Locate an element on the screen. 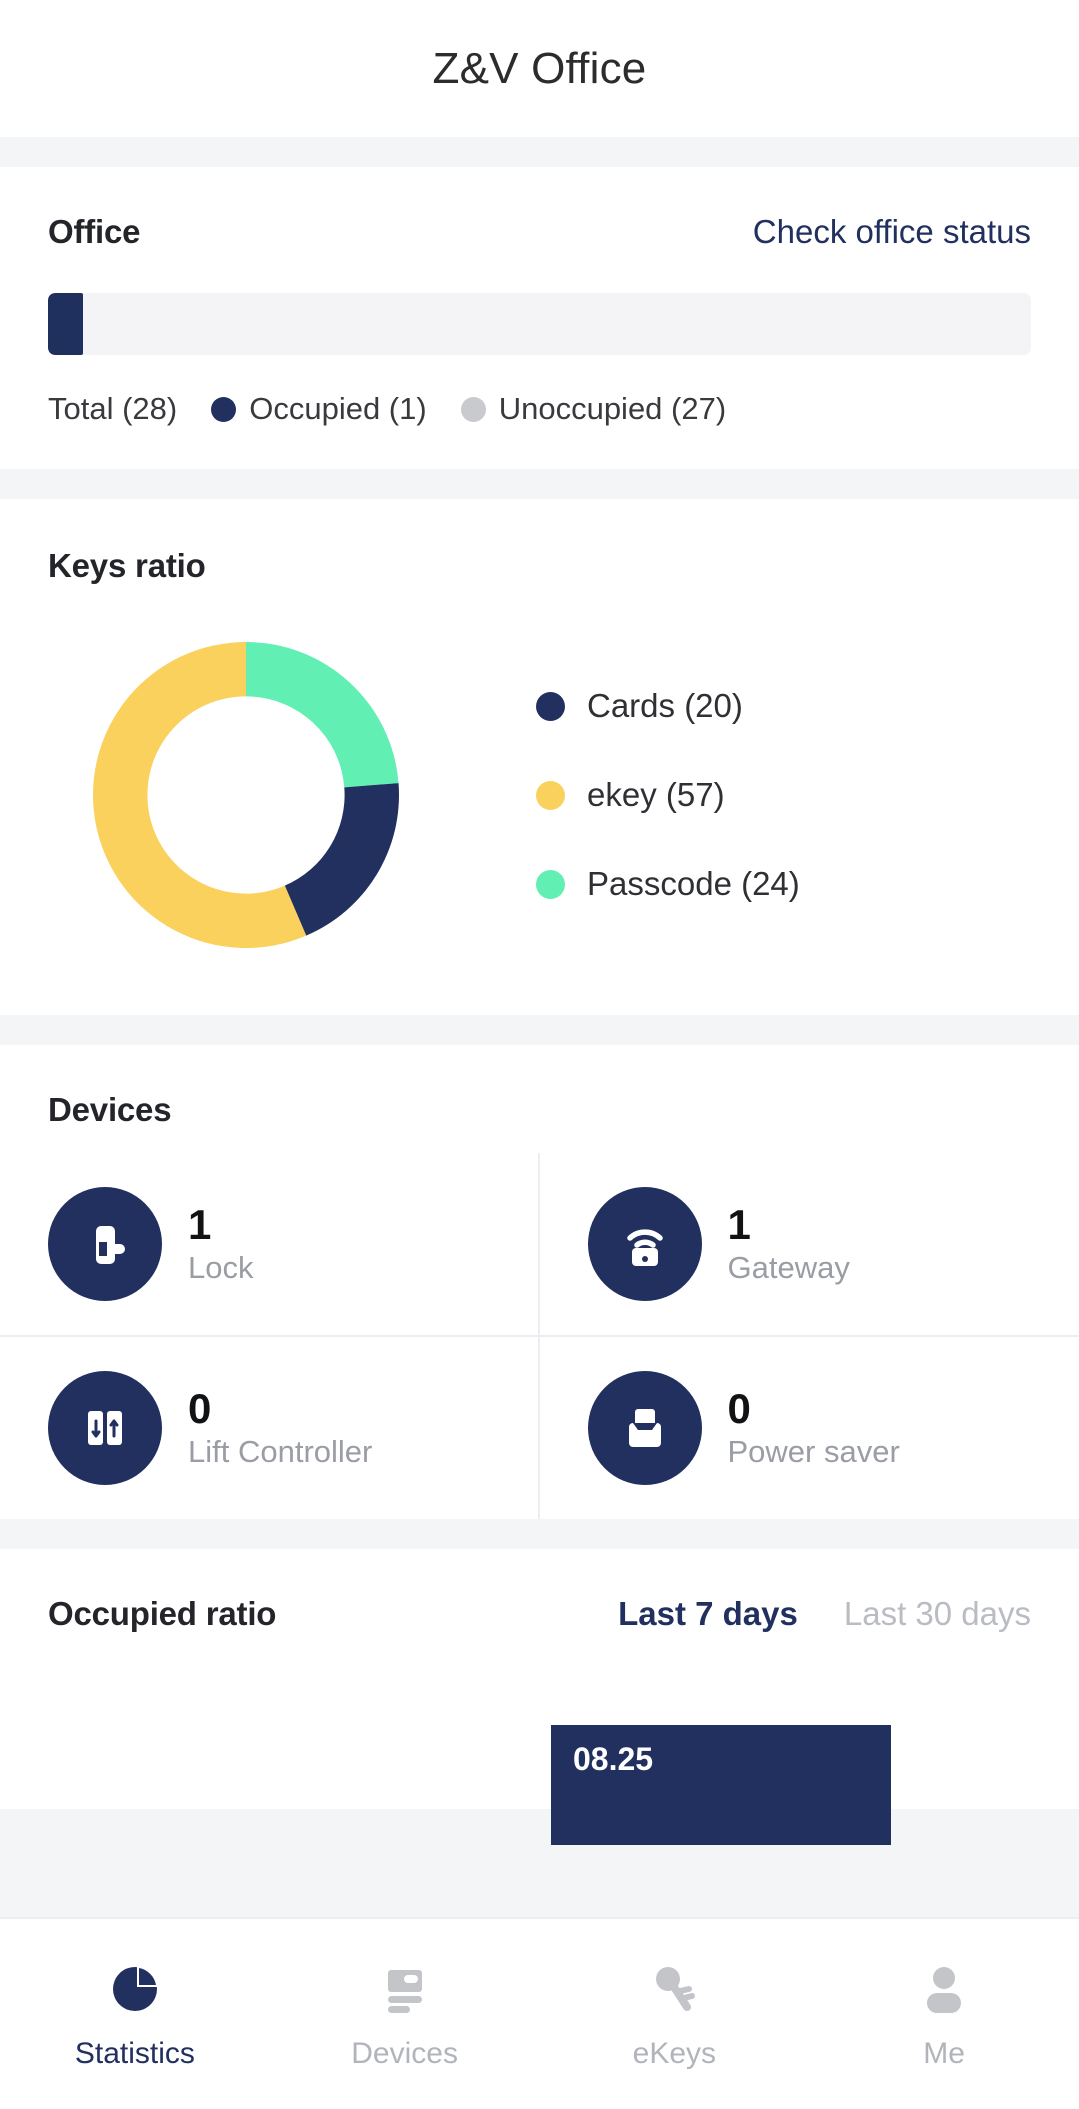 Image resolution: width=1079 pixels, height=2109 pixels. device-text: 0 Power saver is located at coordinates (813, 1426).